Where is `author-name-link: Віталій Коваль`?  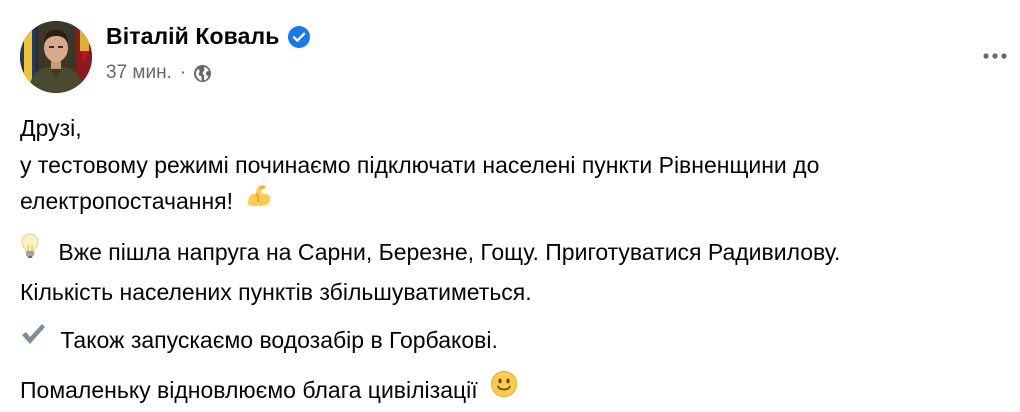
author-name-link: Віталій Коваль is located at coordinates (192, 36).